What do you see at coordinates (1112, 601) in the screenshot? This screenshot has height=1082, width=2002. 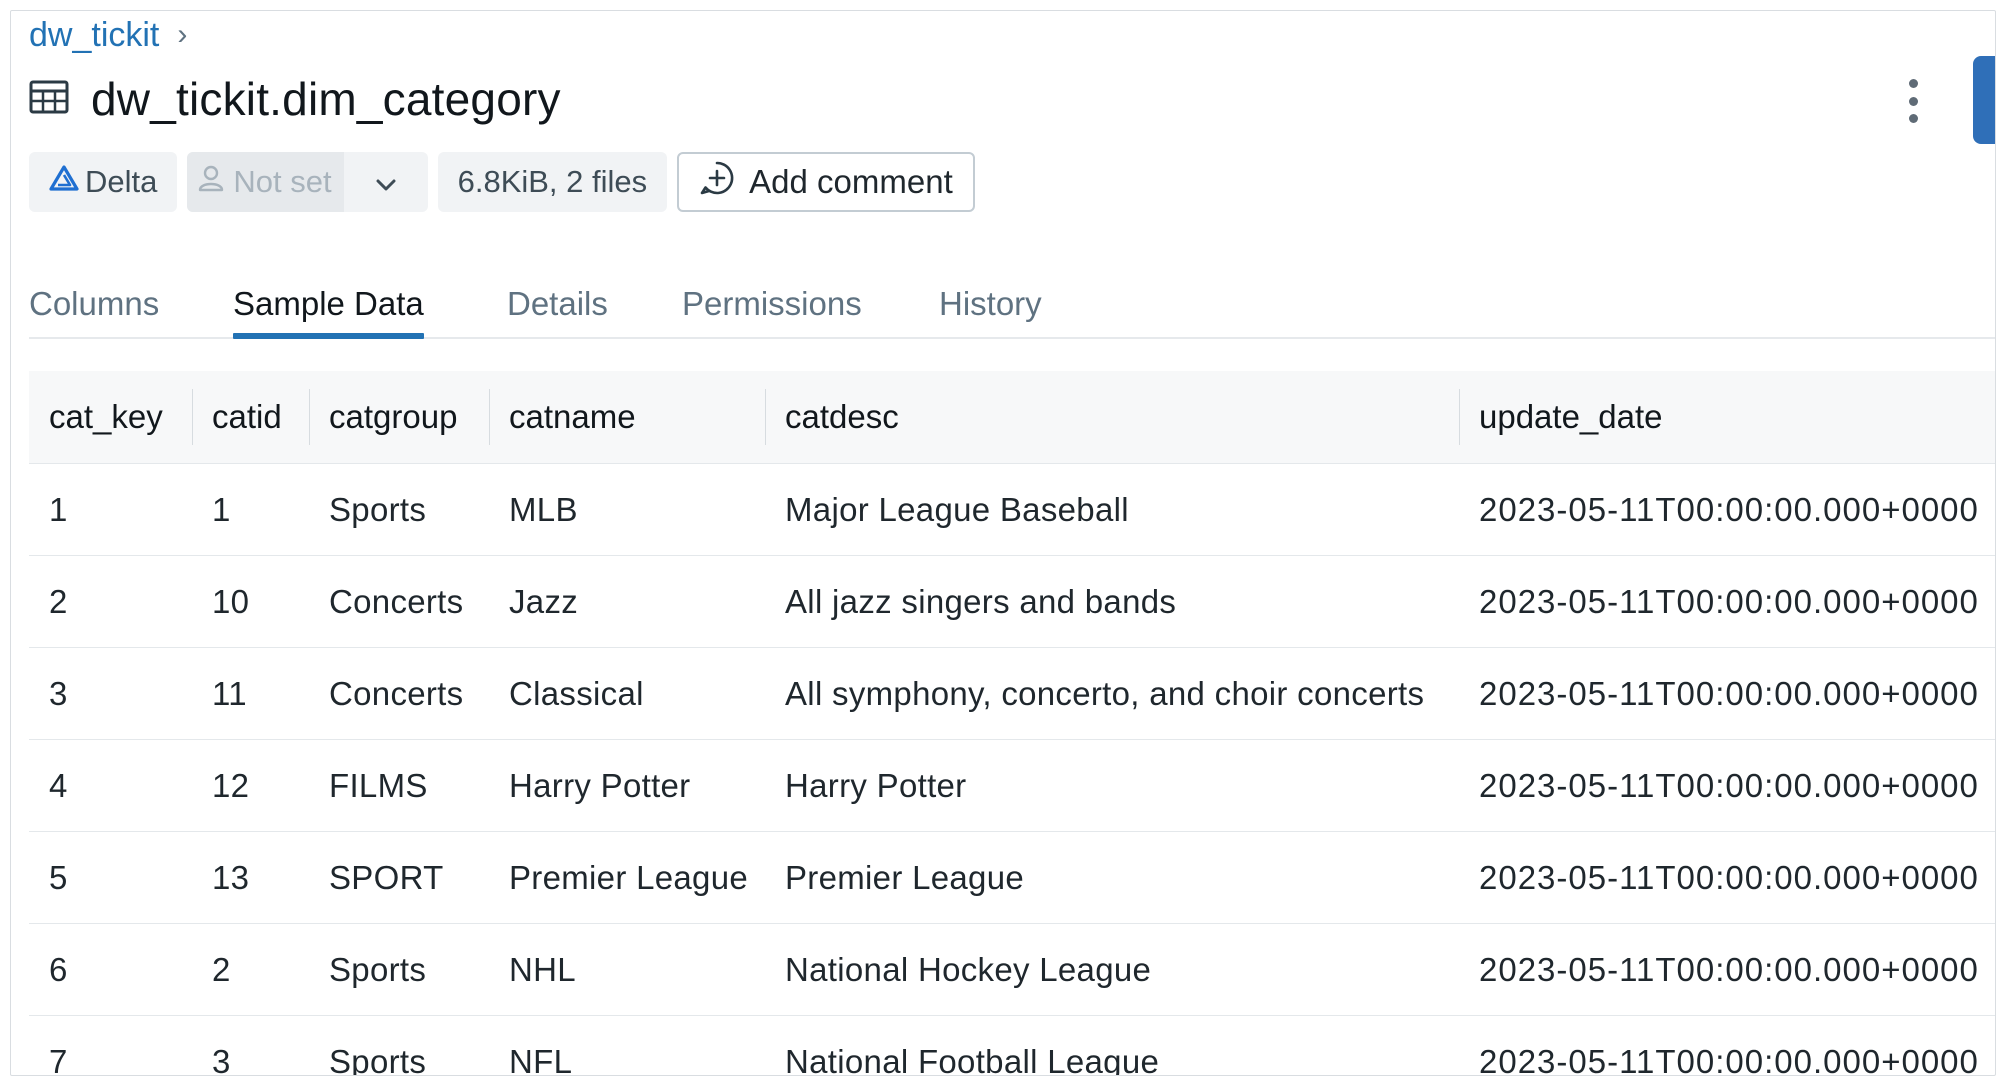 I see `table-cell: All jazz singers and bands` at bounding box center [1112, 601].